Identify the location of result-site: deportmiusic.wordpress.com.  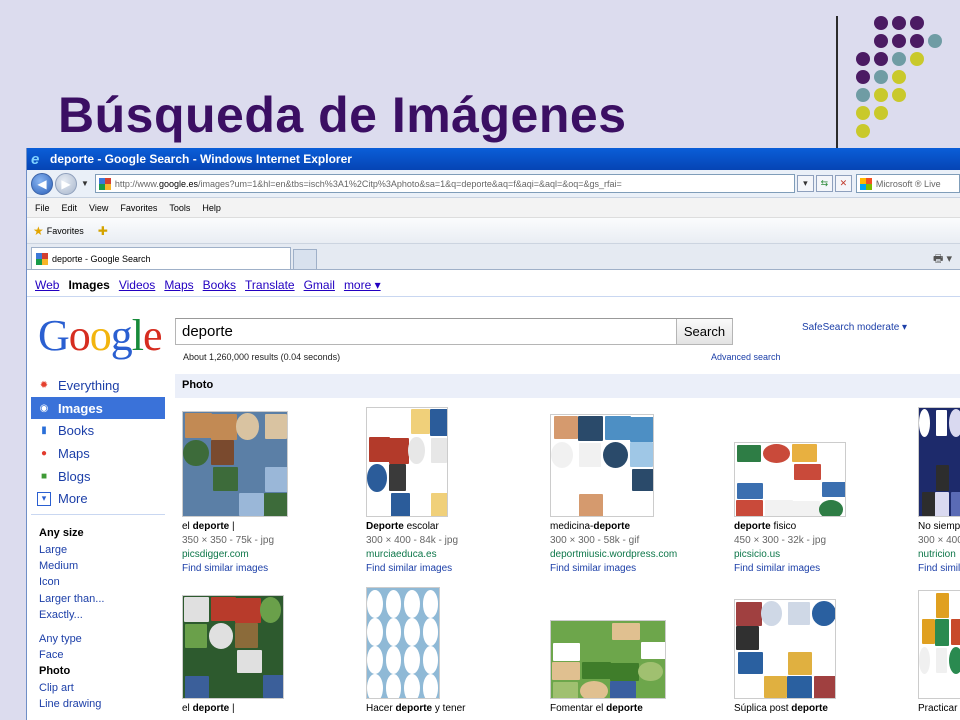
(640, 555).